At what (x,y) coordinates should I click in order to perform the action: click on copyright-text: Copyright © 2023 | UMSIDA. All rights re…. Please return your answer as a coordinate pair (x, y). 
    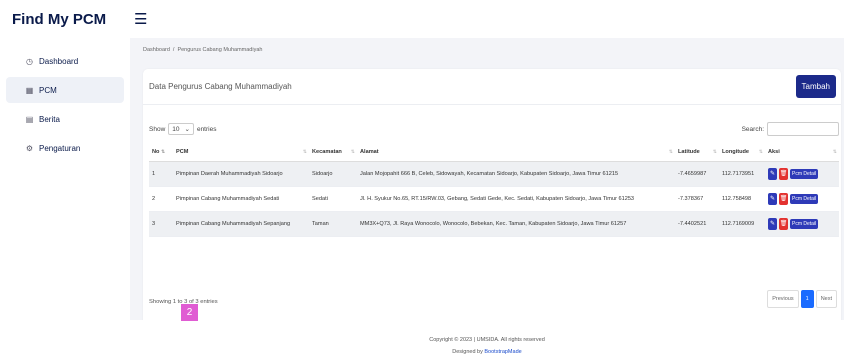
    Looking at the image, I should click on (487, 340).